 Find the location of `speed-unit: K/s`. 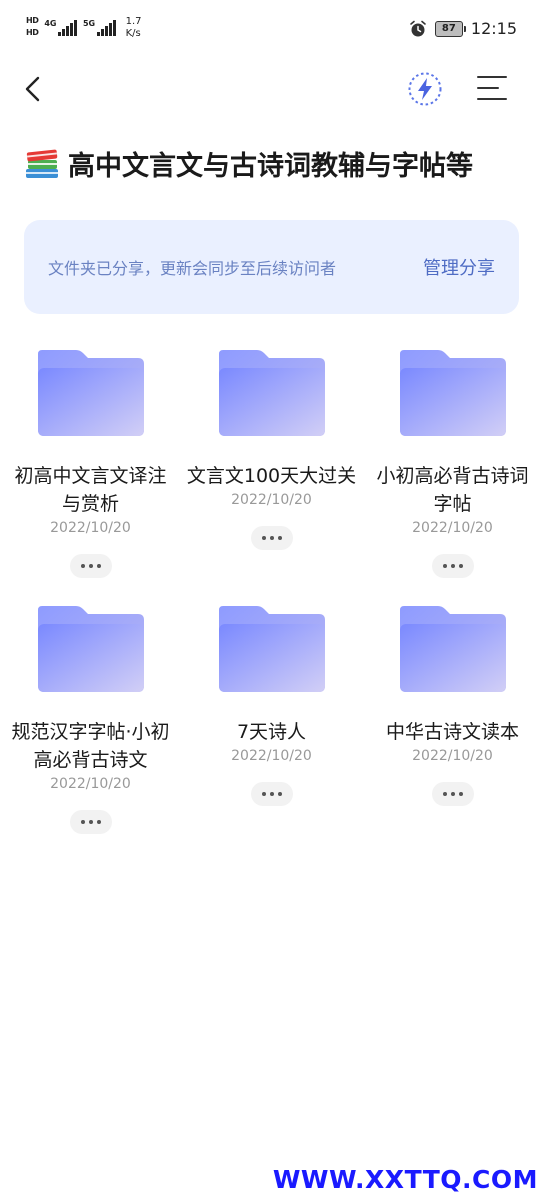

speed-unit: K/s is located at coordinates (133, 33).